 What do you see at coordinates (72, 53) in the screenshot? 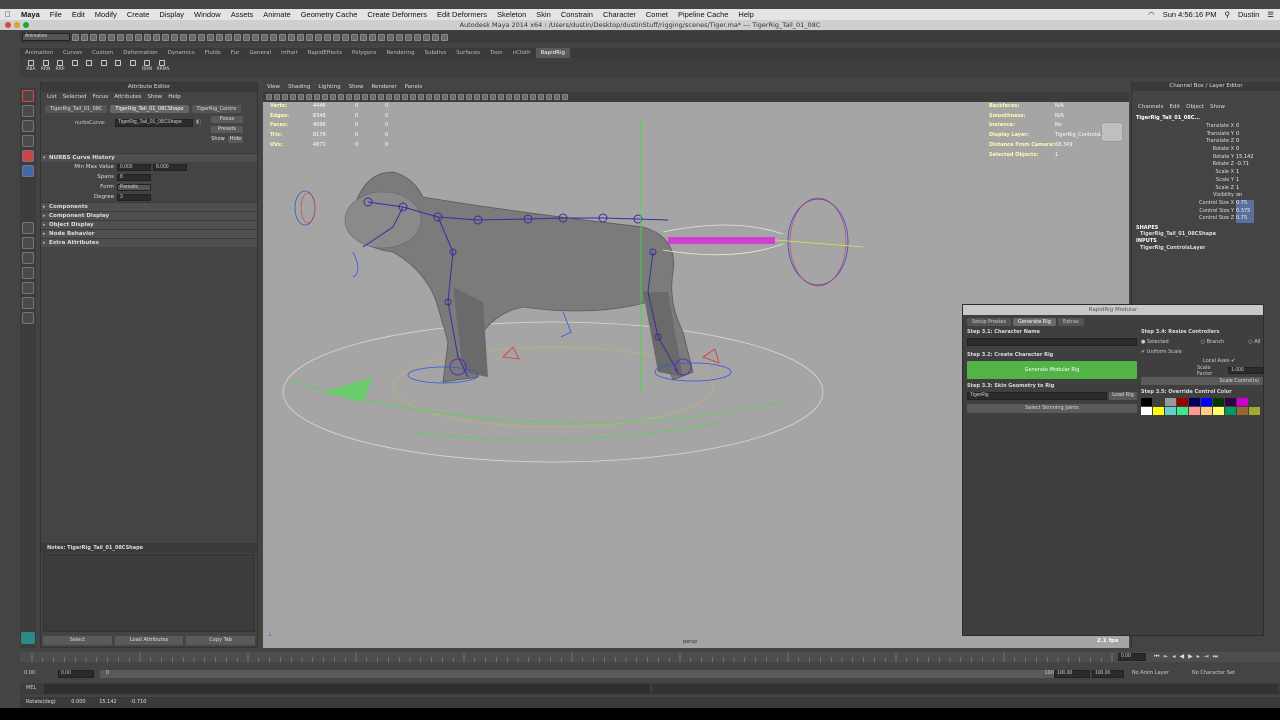
I see `shelf-tab: Curves` at bounding box center [72, 53].